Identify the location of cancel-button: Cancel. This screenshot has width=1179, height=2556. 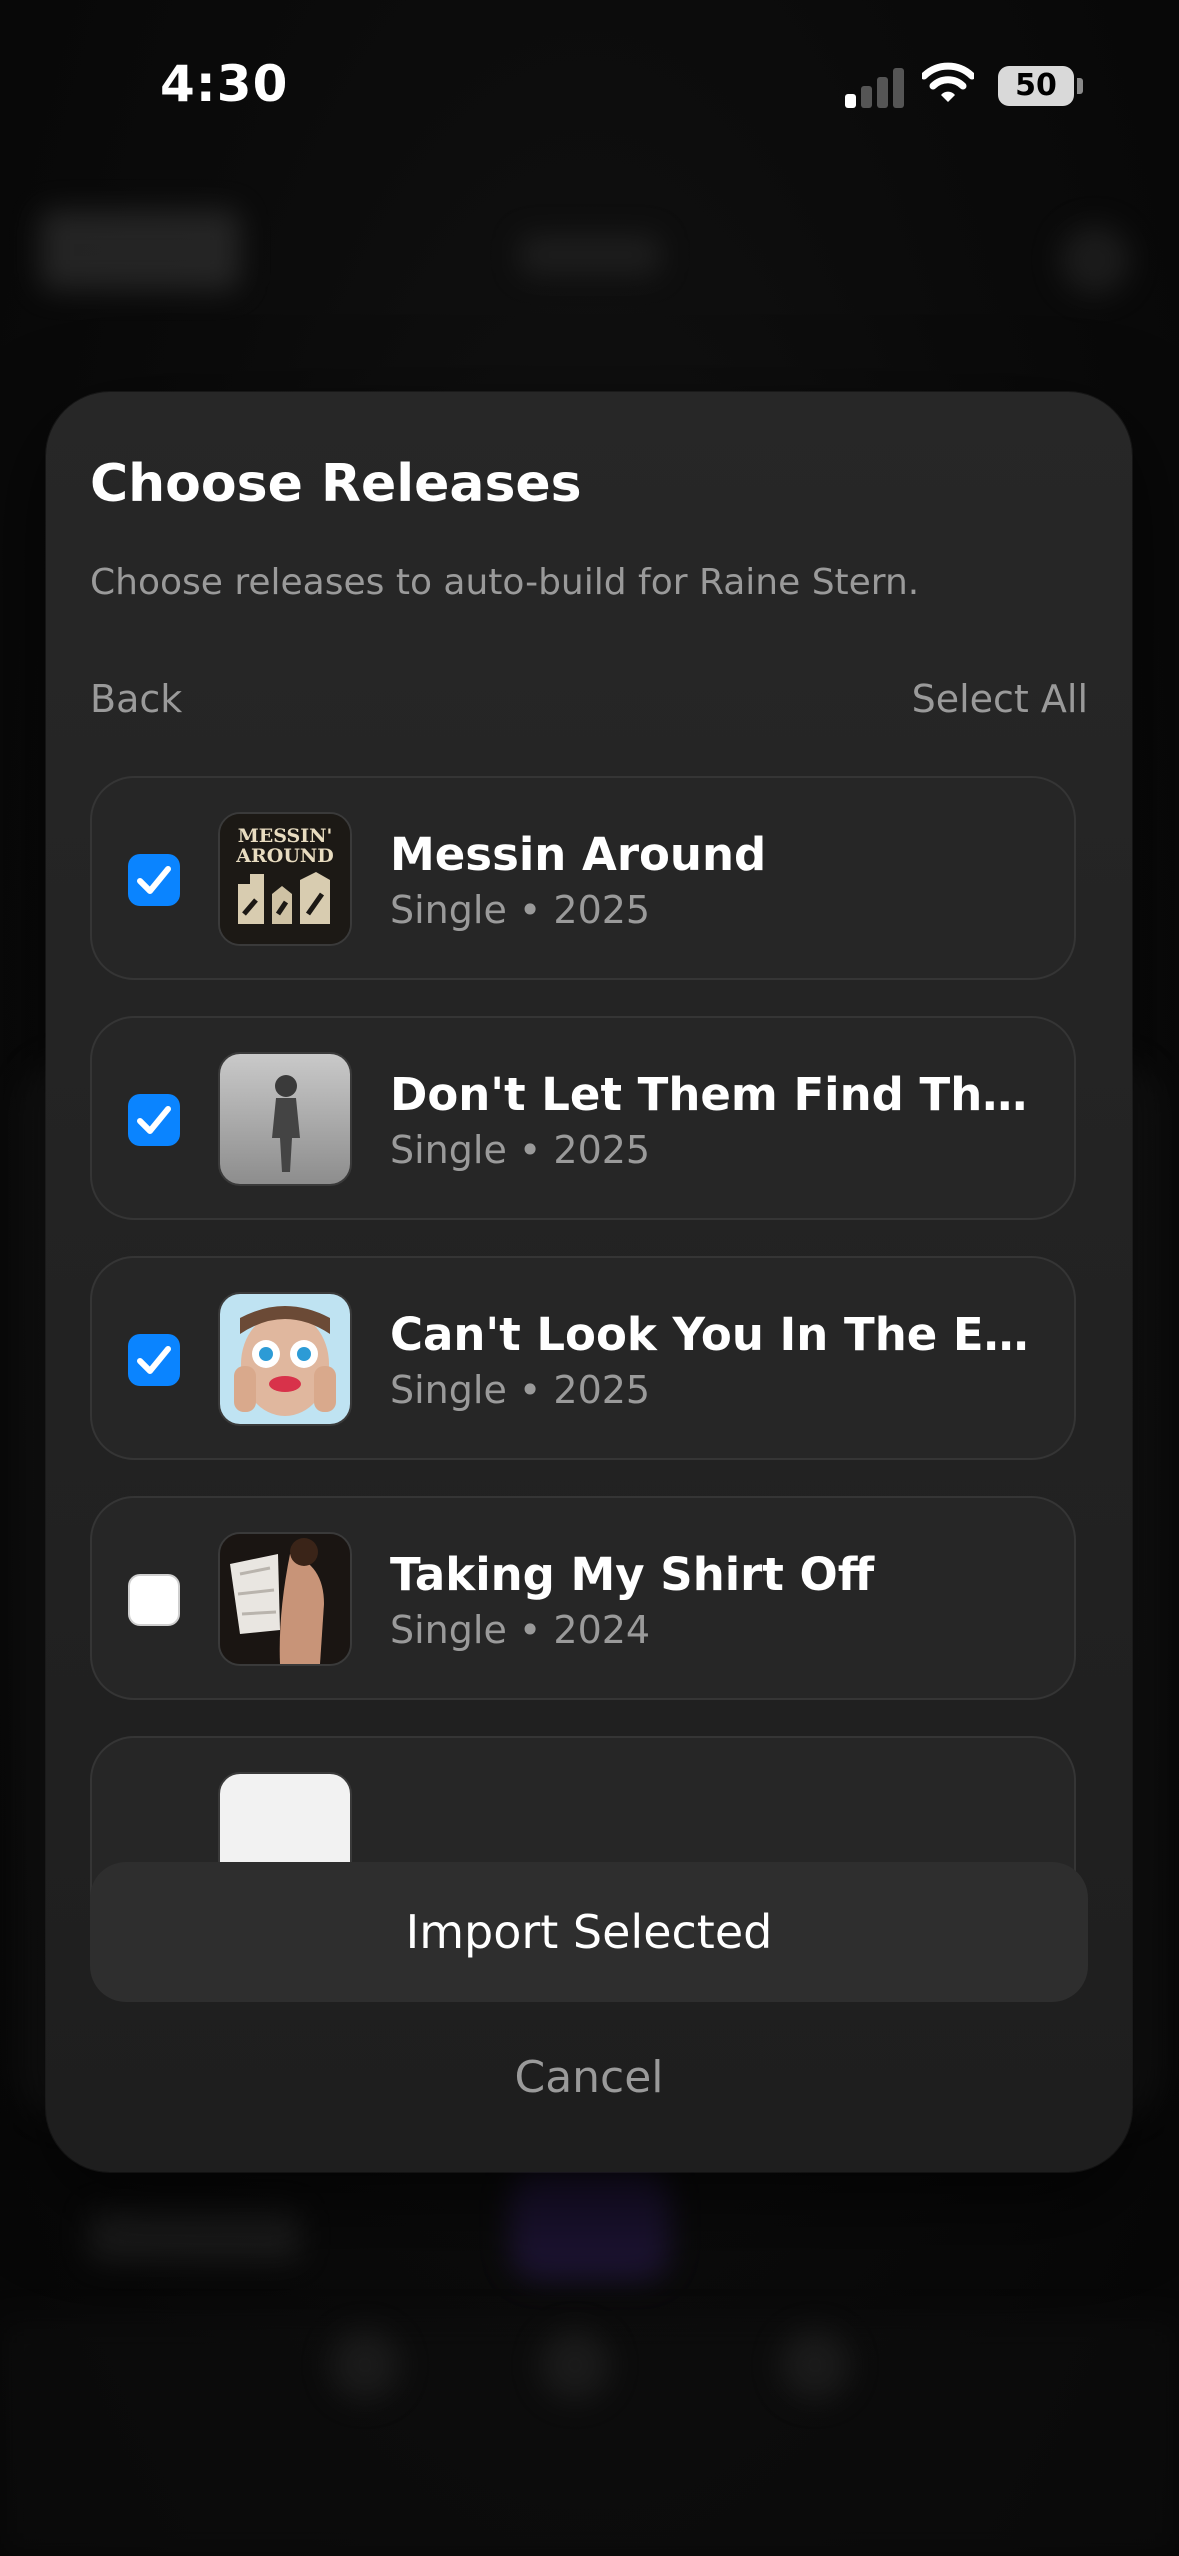
(589, 2077).